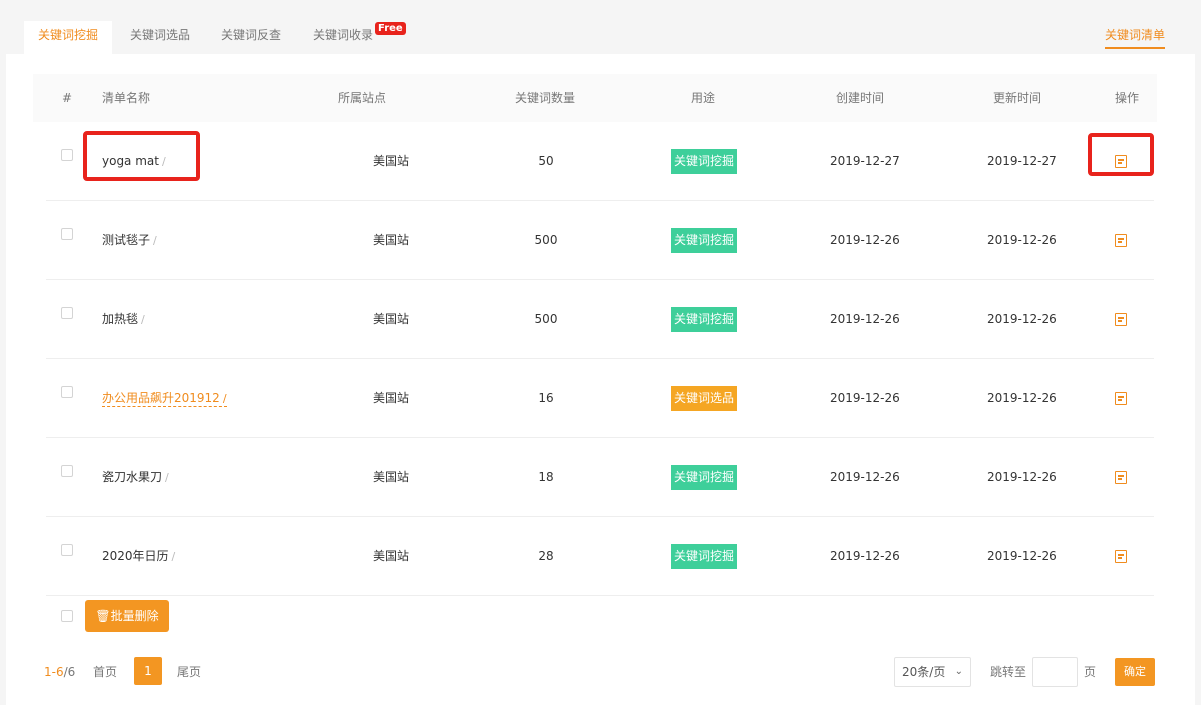  What do you see at coordinates (703, 98) in the screenshot?
I see `header-usage: 用途` at bounding box center [703, 98].